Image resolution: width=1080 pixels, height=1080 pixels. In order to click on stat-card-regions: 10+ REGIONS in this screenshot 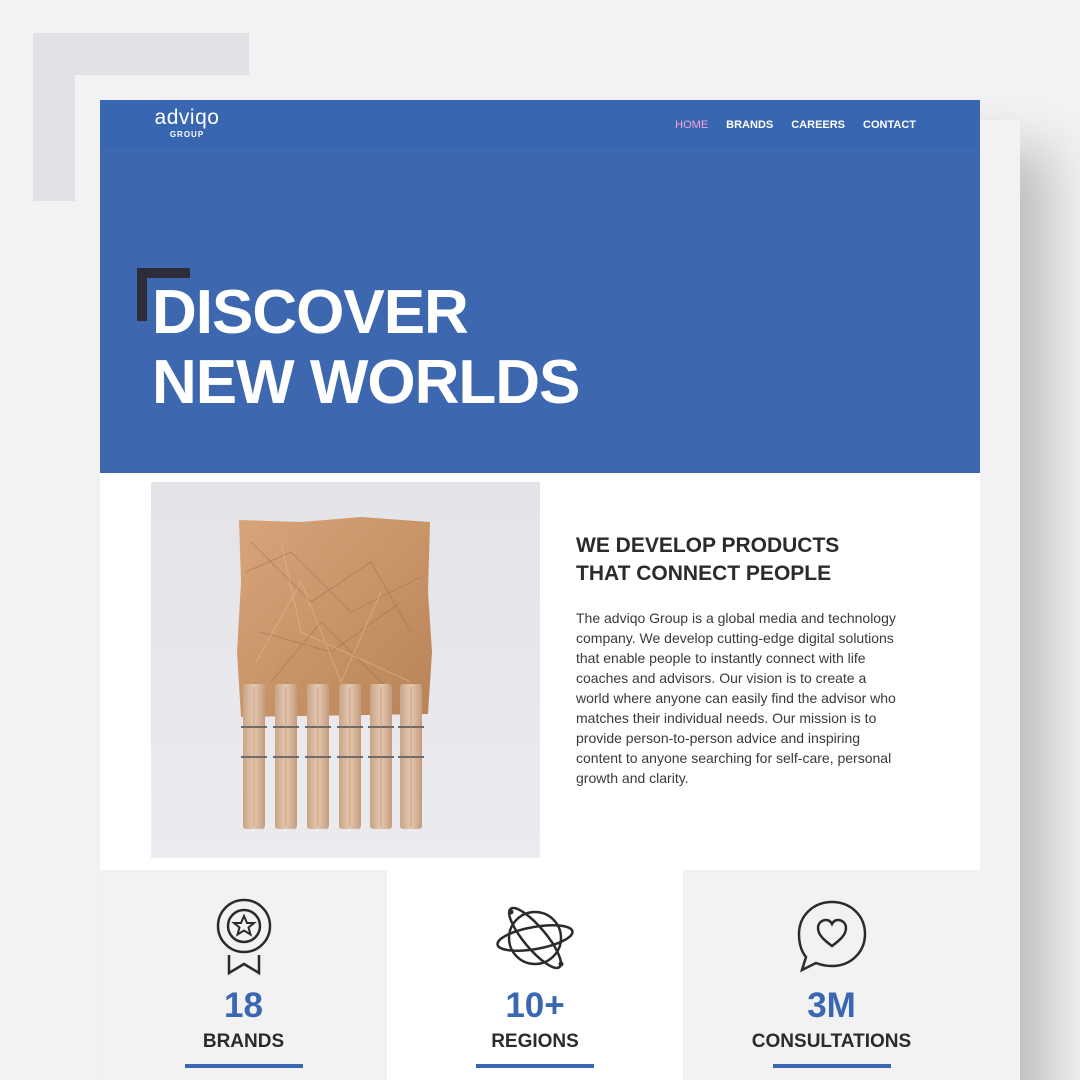, I will do `click(535, 975)`.